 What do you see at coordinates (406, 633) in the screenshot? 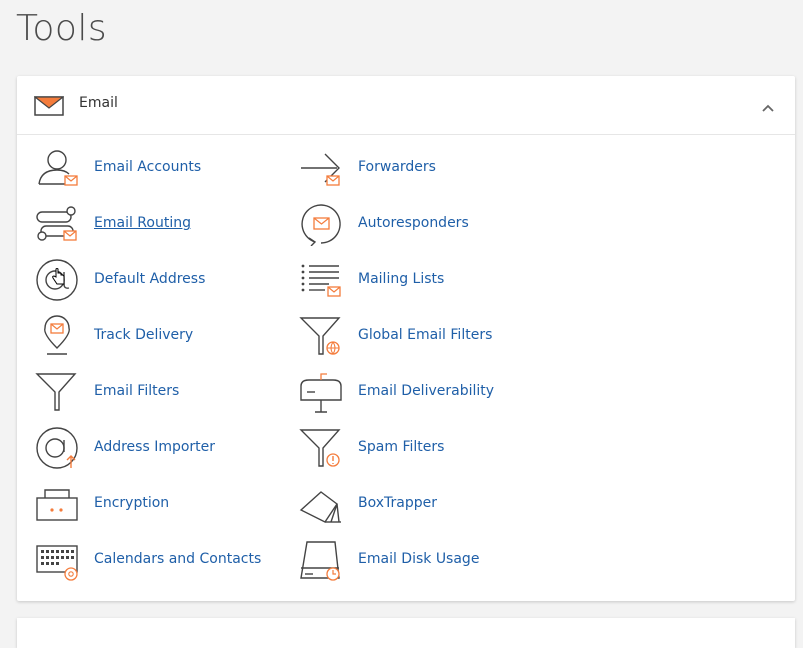
I see `next-panel` at bounding box center [406, 633].